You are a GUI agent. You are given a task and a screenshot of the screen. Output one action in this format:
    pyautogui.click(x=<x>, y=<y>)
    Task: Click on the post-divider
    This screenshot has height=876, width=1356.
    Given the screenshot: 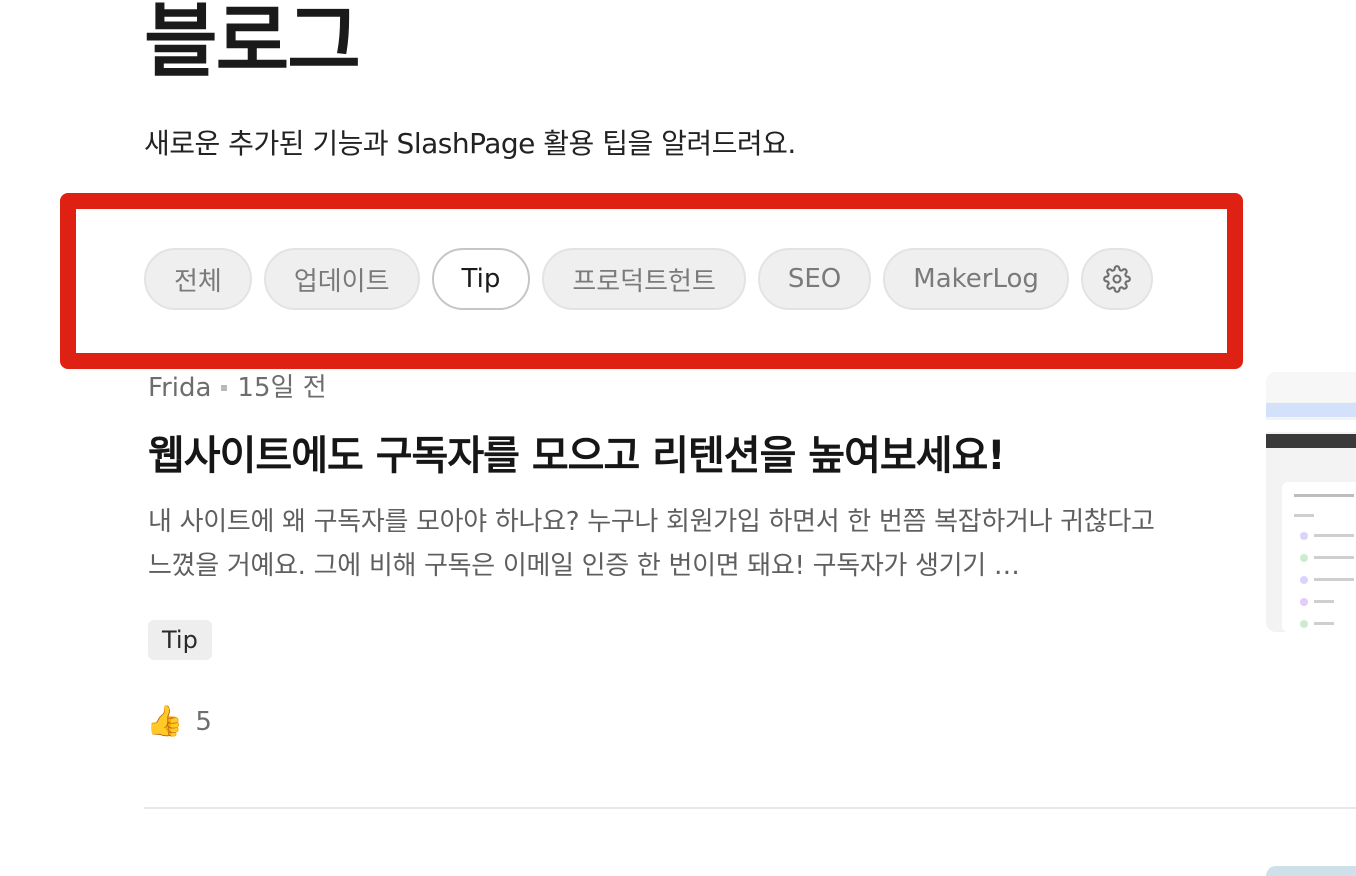 What is the action you would take?
    pyautogui.click(x=750, y=808)
    